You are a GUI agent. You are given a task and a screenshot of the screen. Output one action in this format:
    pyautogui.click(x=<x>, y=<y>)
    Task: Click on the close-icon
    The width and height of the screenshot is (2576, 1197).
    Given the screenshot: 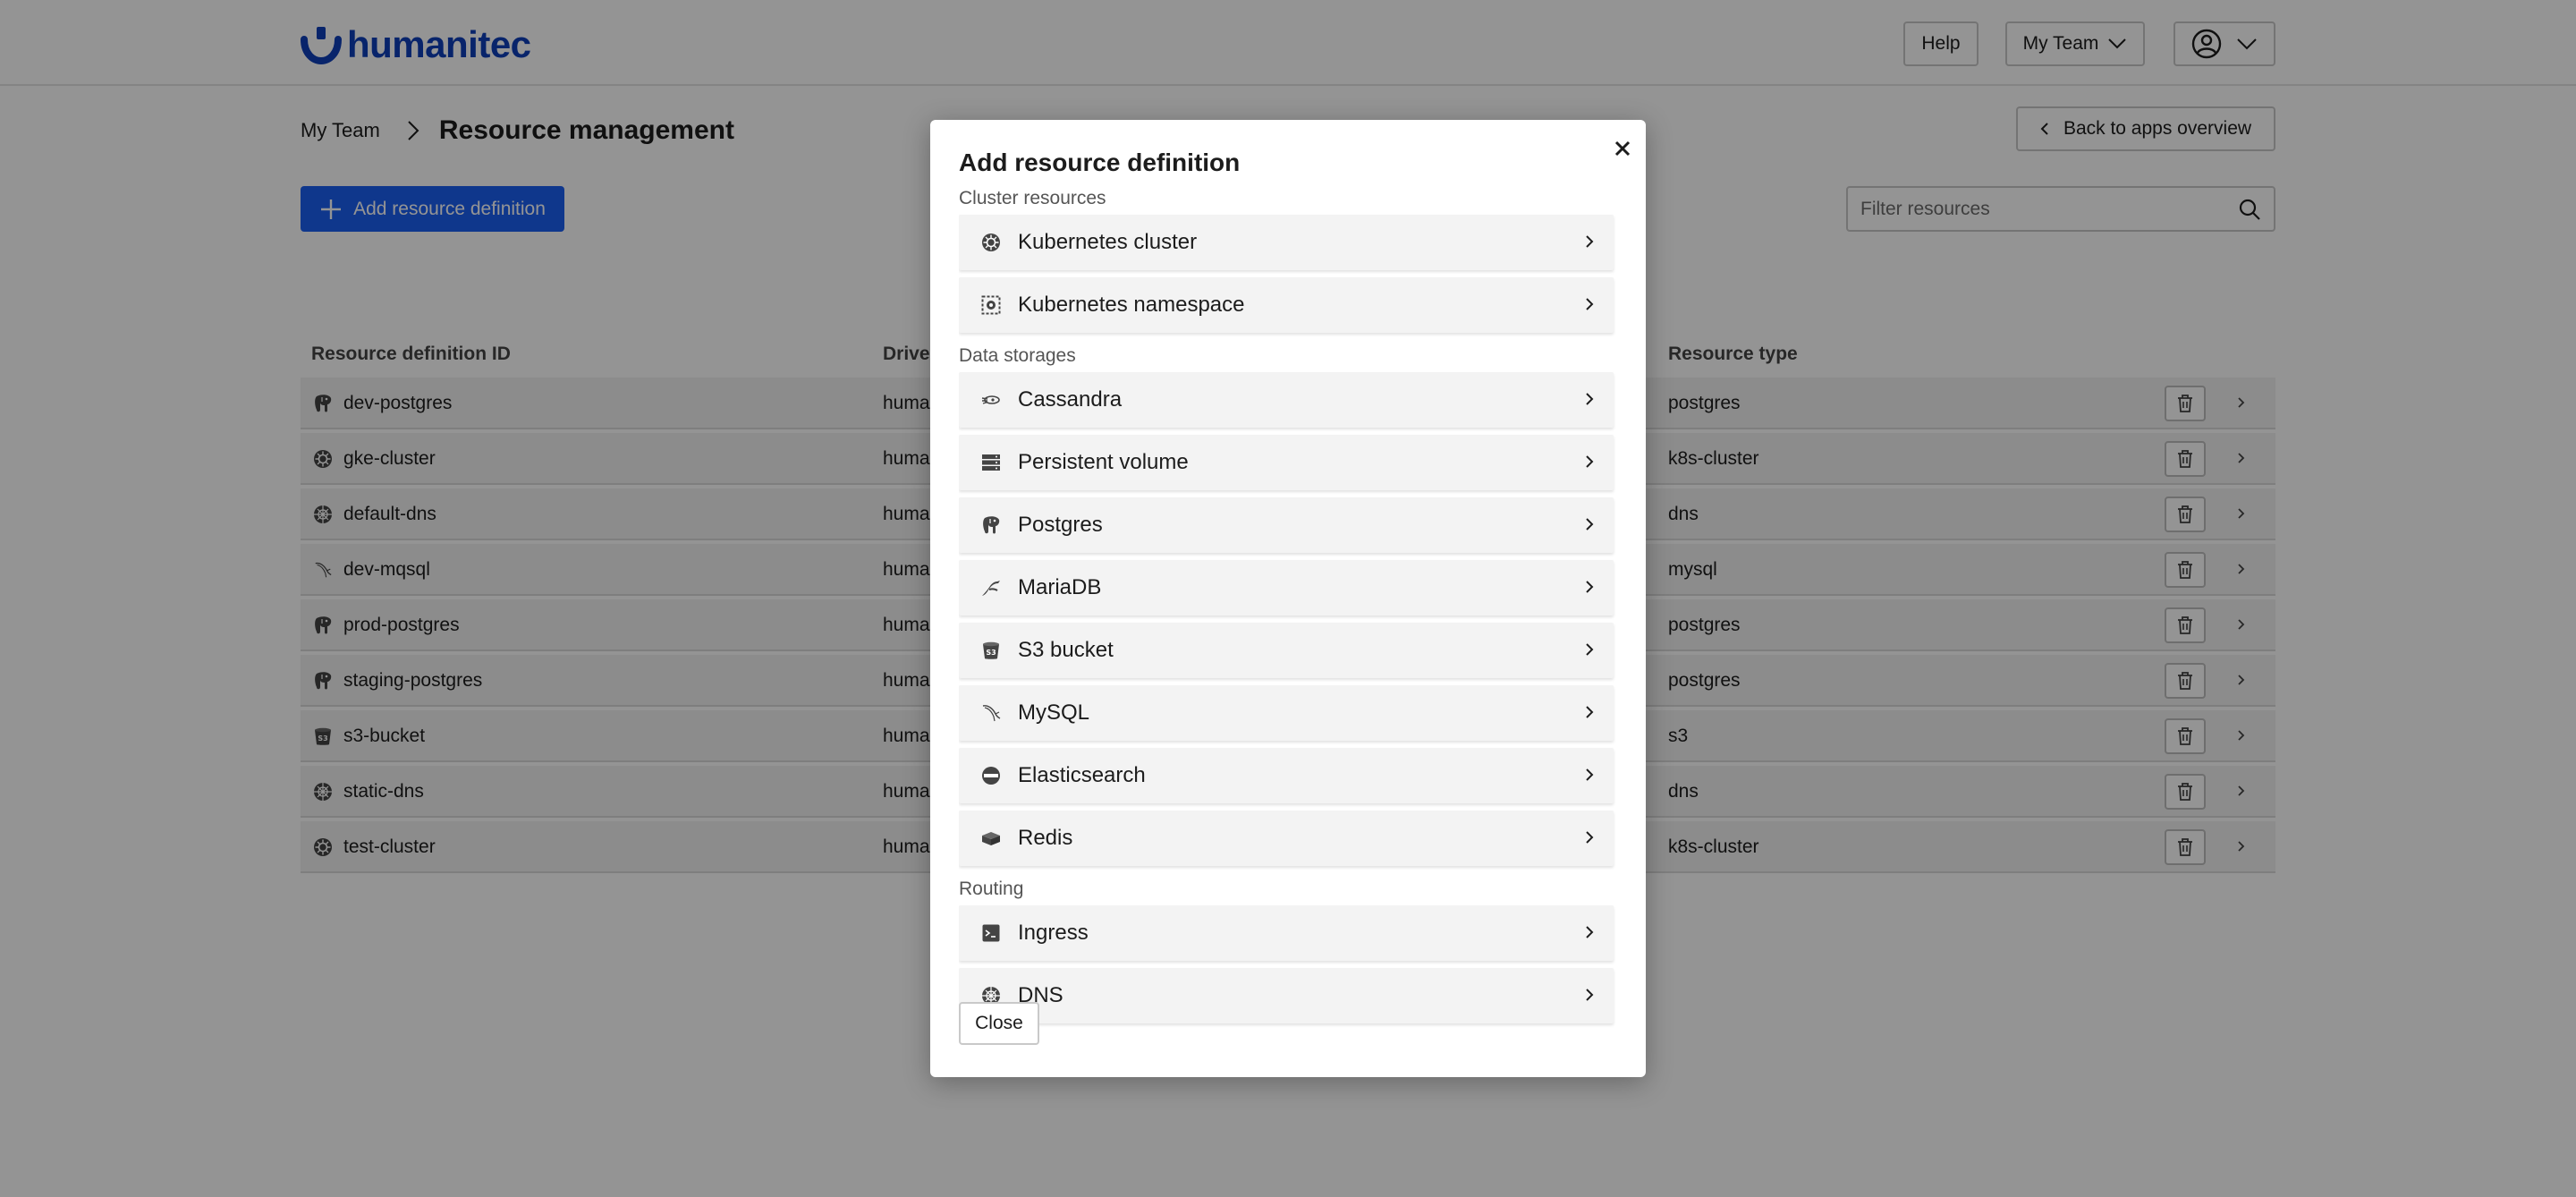 What is the action you would take?
    pyautogui.click(x=1622, y=148)
    